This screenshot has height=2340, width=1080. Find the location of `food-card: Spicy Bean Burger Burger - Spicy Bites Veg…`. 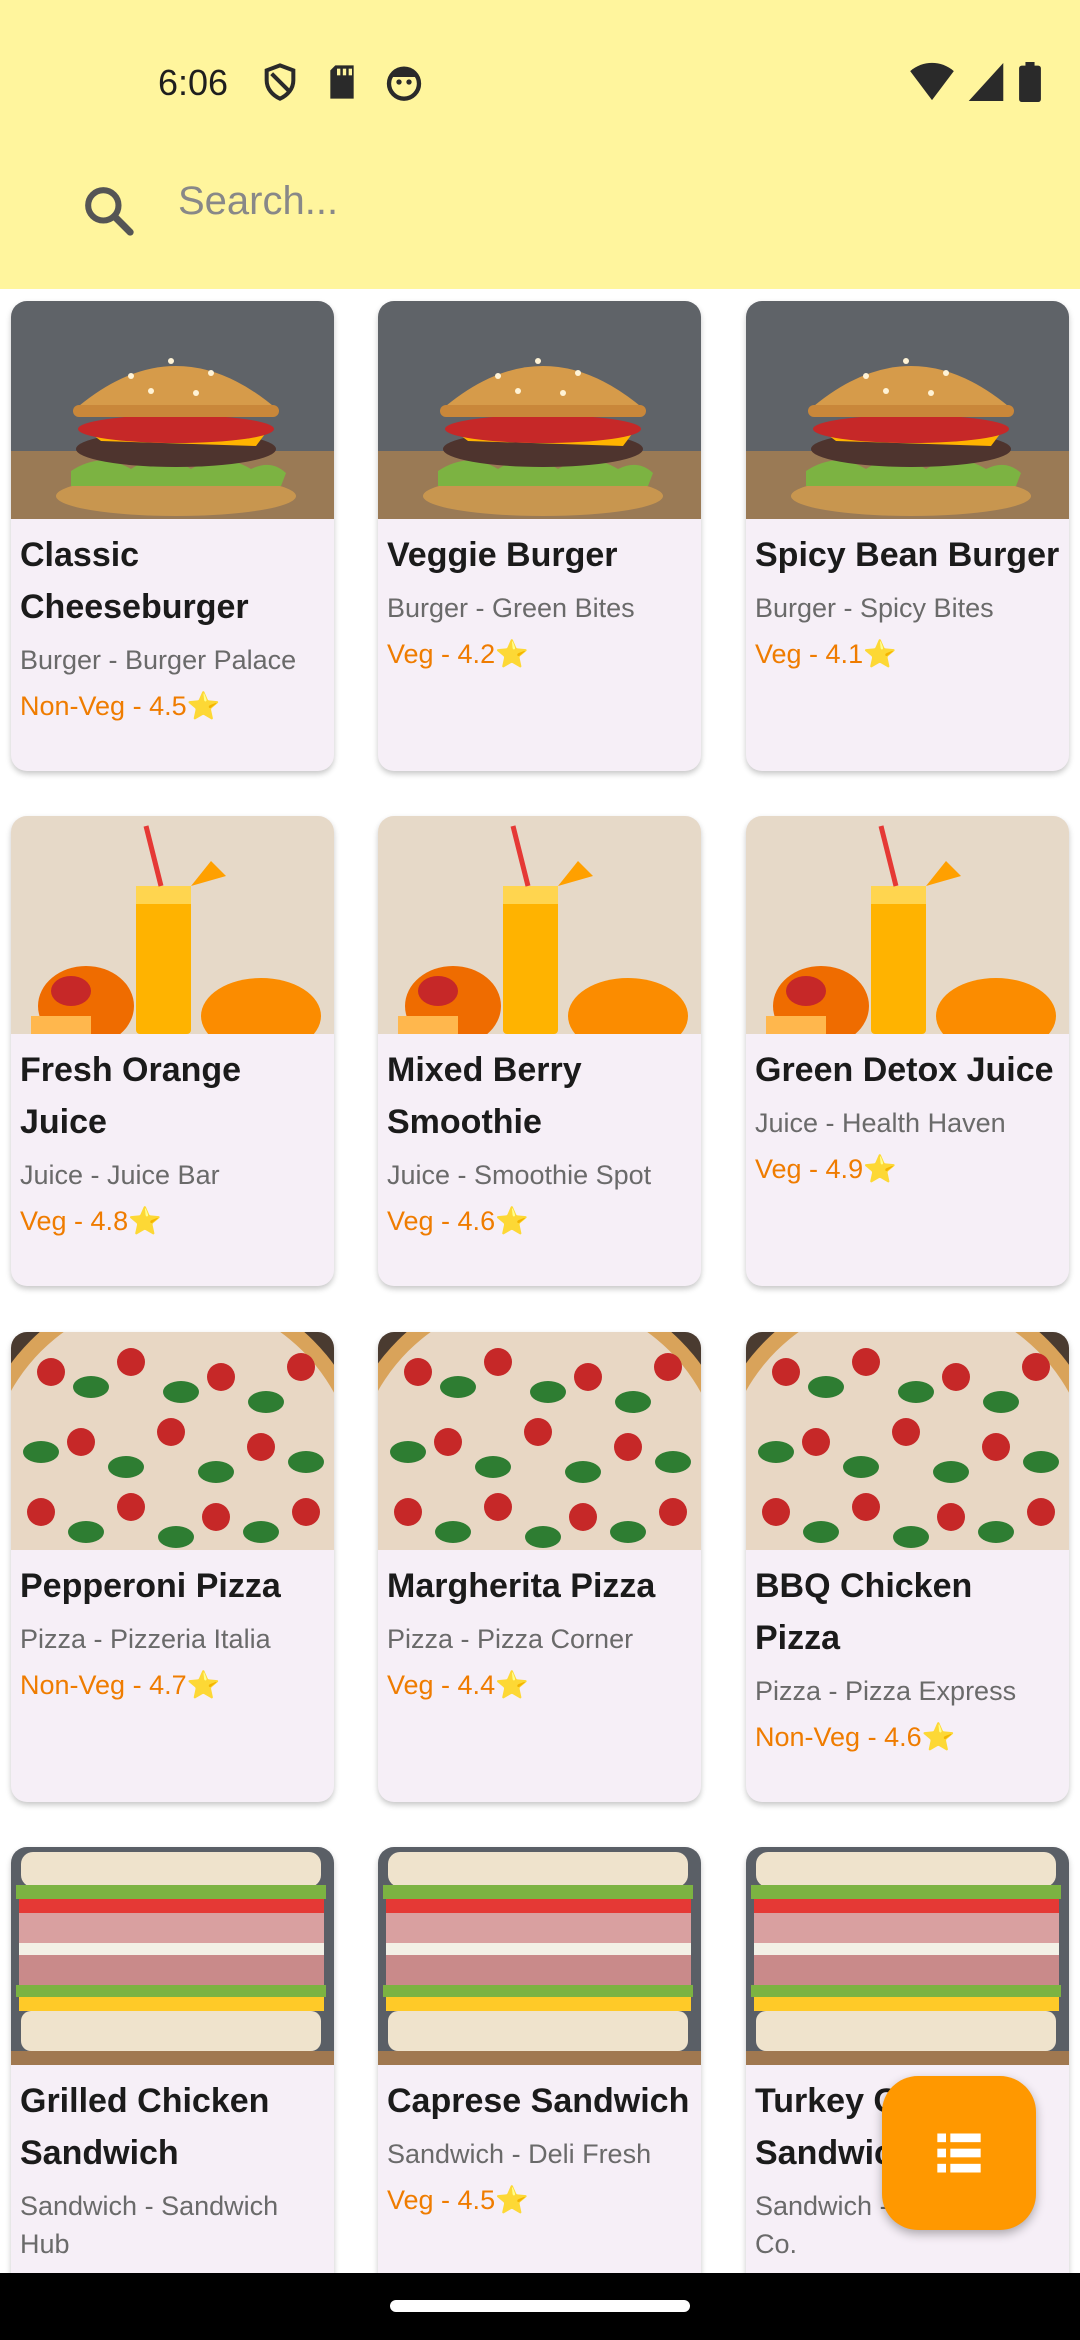

food-card: Spicy Bean Burger Burger - Spicy Bites Veg… is located at coordinates (907, 536).